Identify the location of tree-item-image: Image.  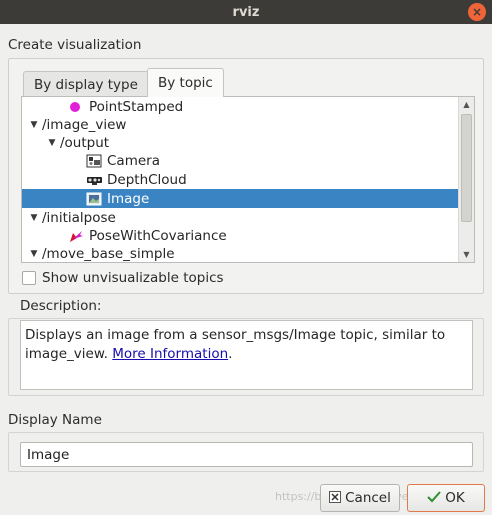
(240, 198).